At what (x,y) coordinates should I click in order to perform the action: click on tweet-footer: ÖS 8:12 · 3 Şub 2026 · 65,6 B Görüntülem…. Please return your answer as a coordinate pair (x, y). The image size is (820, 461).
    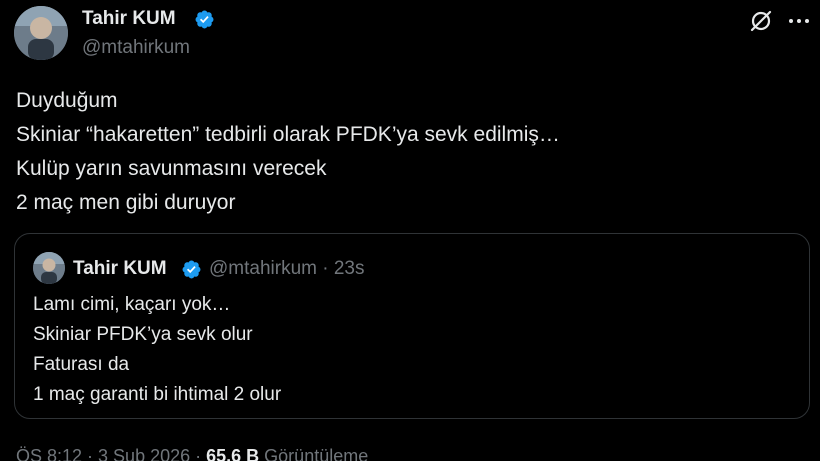
    Looking at the image, I should click on (192, 452).